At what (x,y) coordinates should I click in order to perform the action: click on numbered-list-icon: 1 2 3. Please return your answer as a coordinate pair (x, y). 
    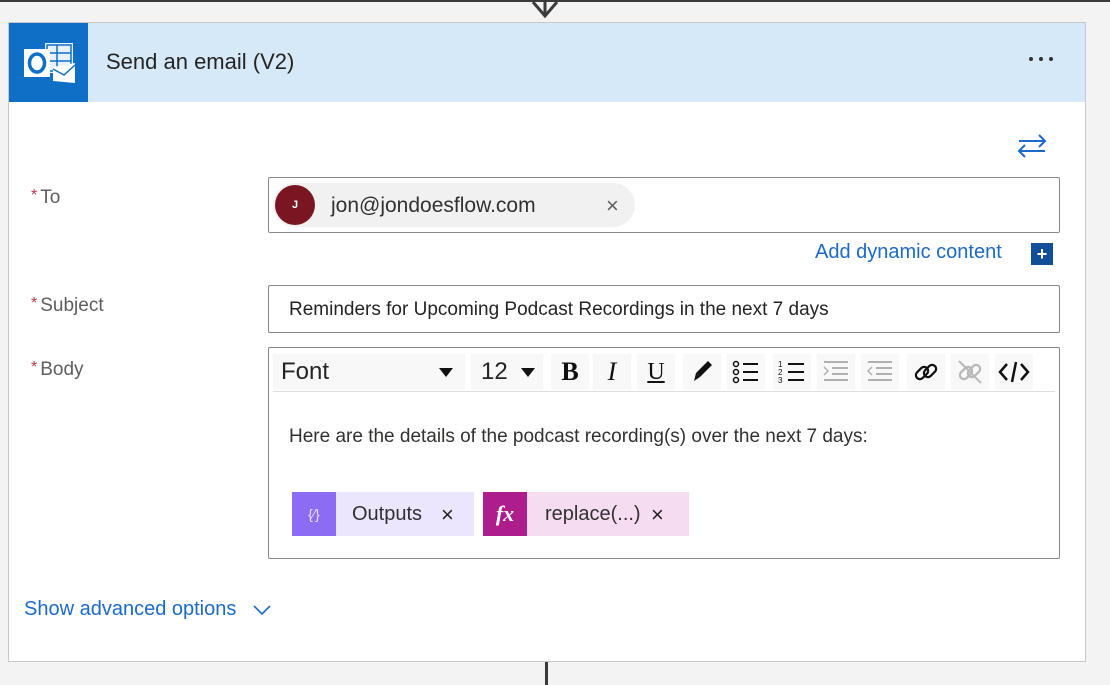
    Looking at the image, I should click on (791, 372).